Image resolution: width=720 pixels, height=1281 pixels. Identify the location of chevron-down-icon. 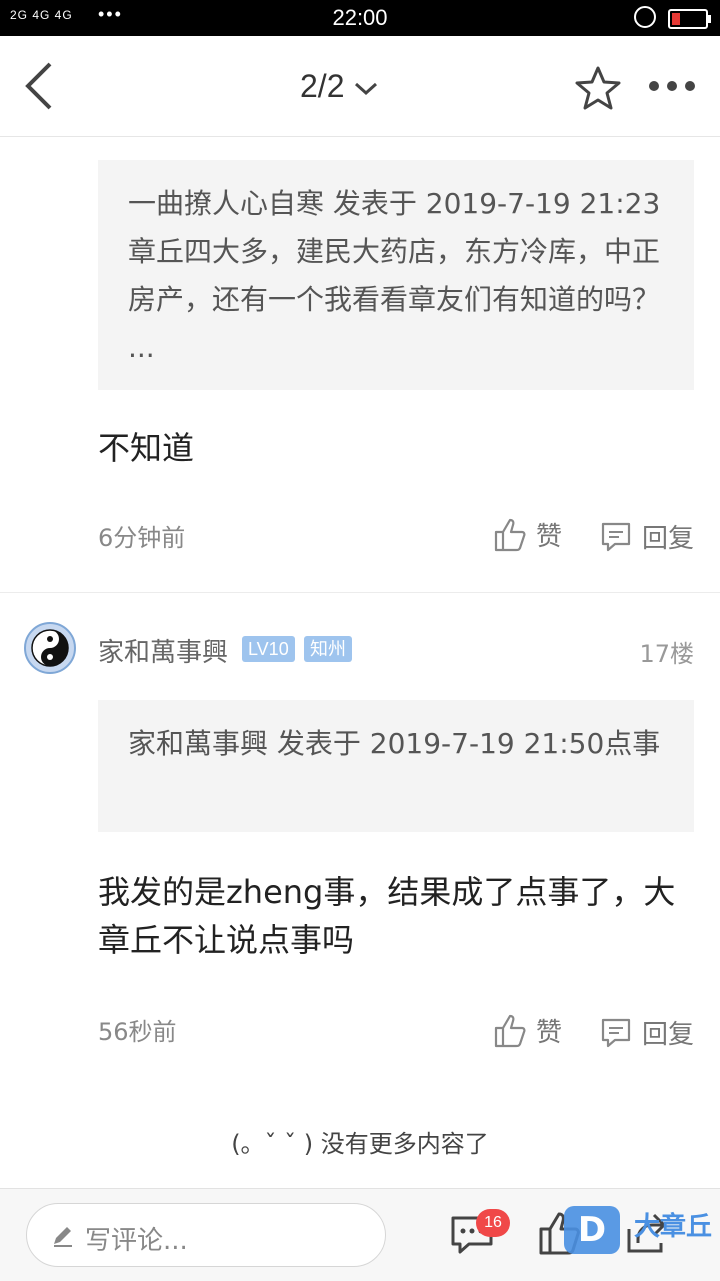
(366, 88).